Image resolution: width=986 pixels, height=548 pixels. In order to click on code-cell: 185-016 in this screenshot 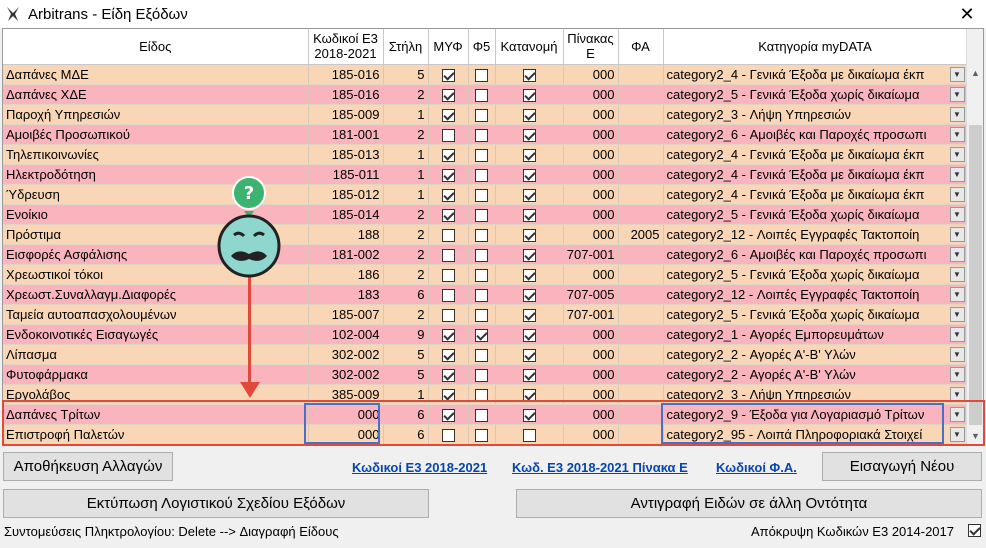, I will do `click(346, 74)`.